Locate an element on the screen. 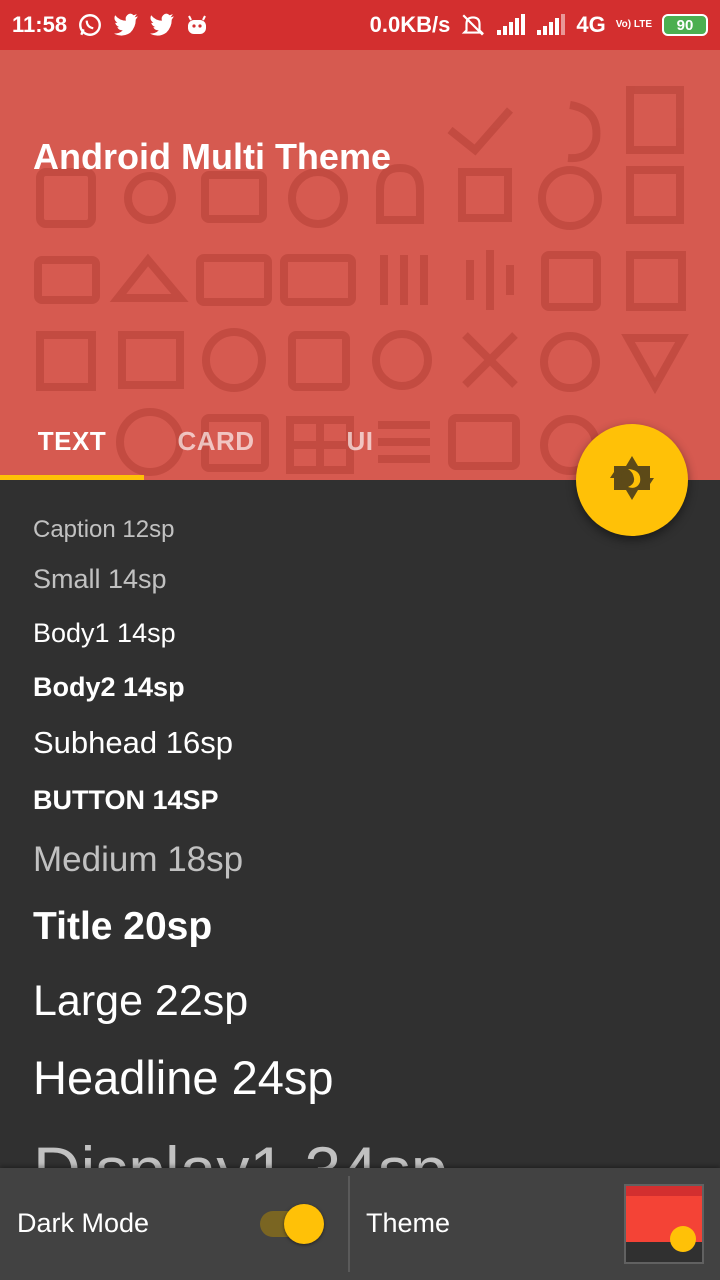 This screenshot has width=720, height=1280. dark-mode-label: Dark Mode is located at coordinates (83, 1223).